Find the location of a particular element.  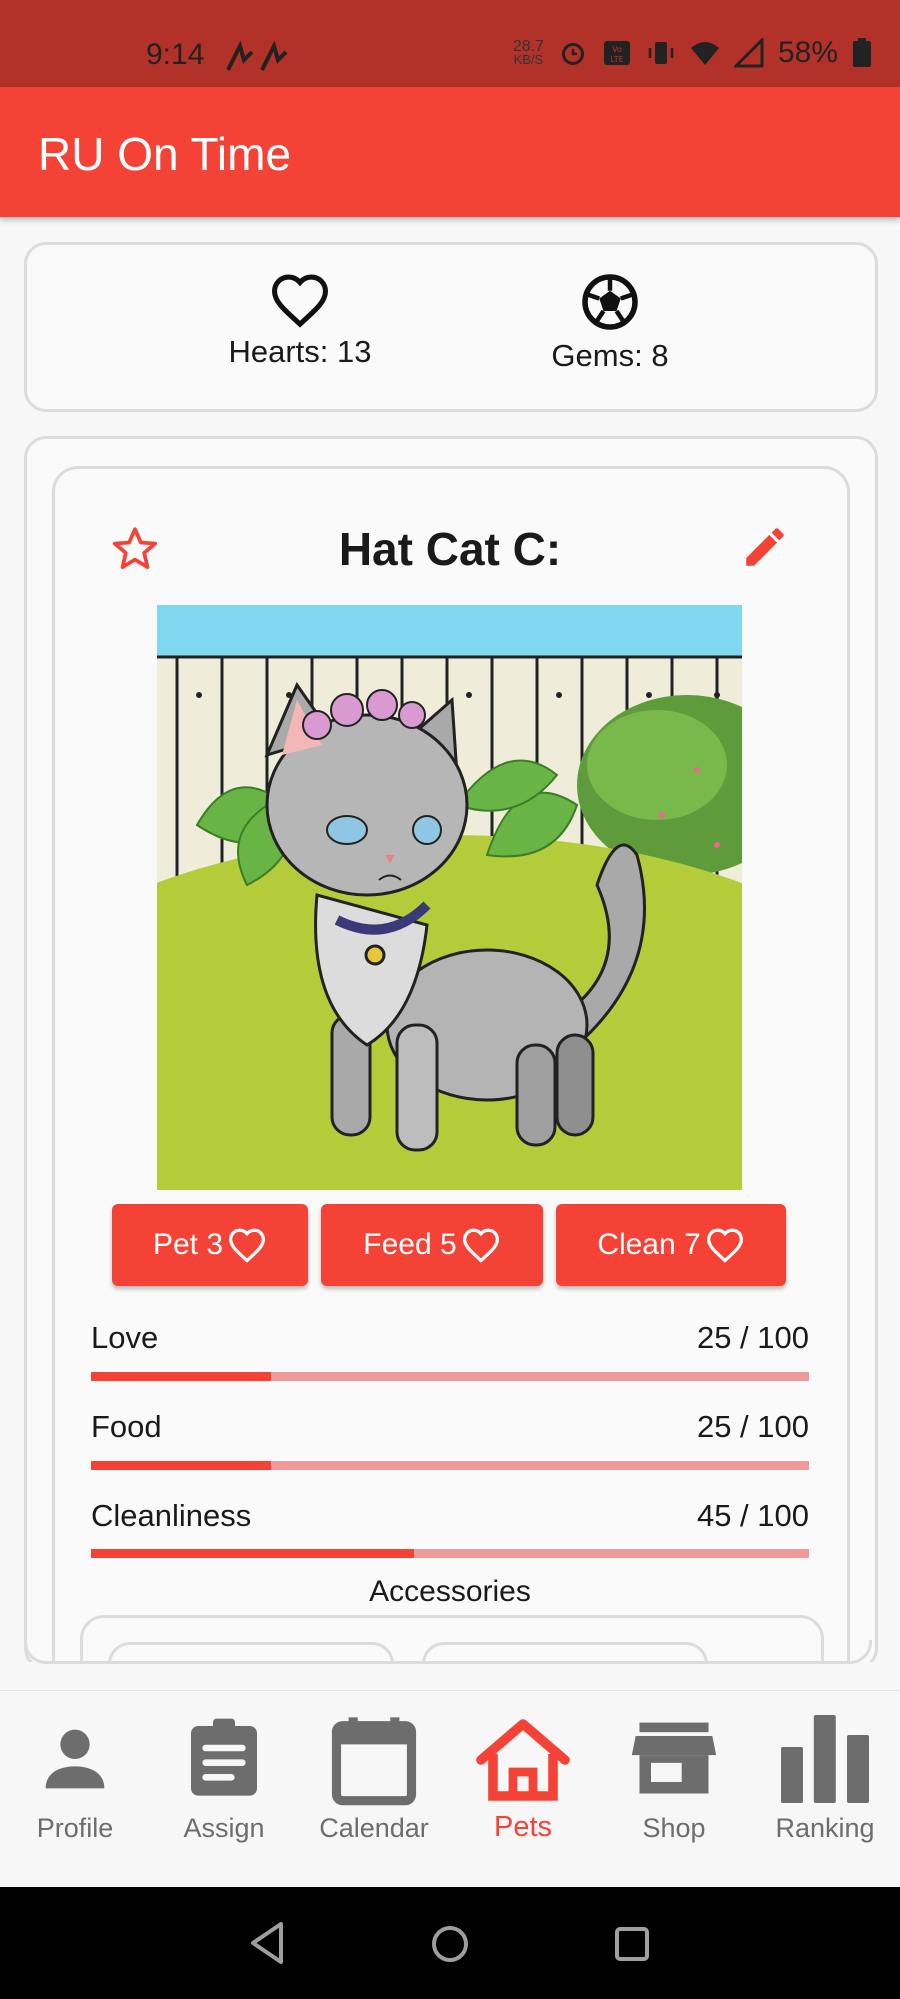

nav-label: Assign is located at coordinates (224, 1828).